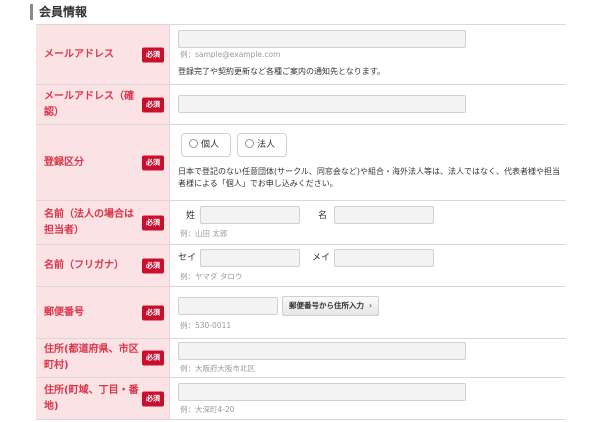 The image size is (600, 422). What do you see at coordinates (384, 215) in the screenshot?
I see `first-name-input` at bounding box center [384, 215].